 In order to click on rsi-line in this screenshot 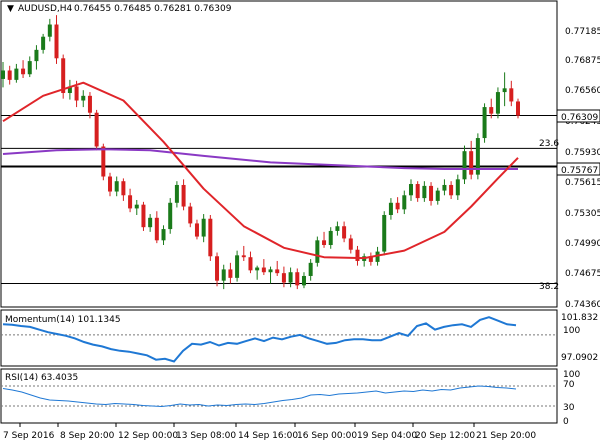, I will do `click(259, 396)`.